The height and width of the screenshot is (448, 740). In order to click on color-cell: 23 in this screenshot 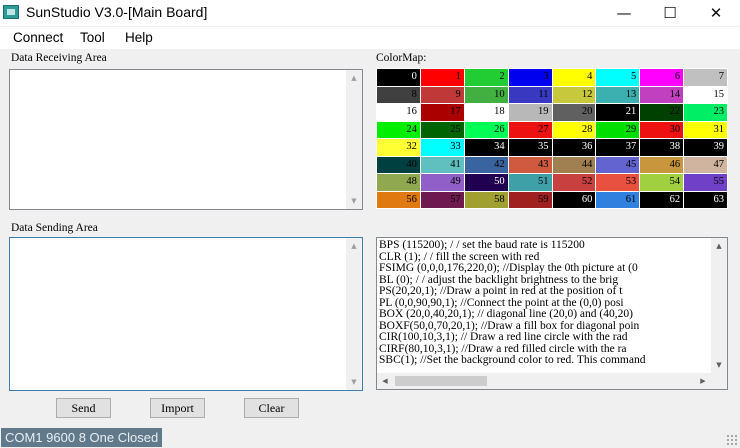, I will do `click(705, 112)`.